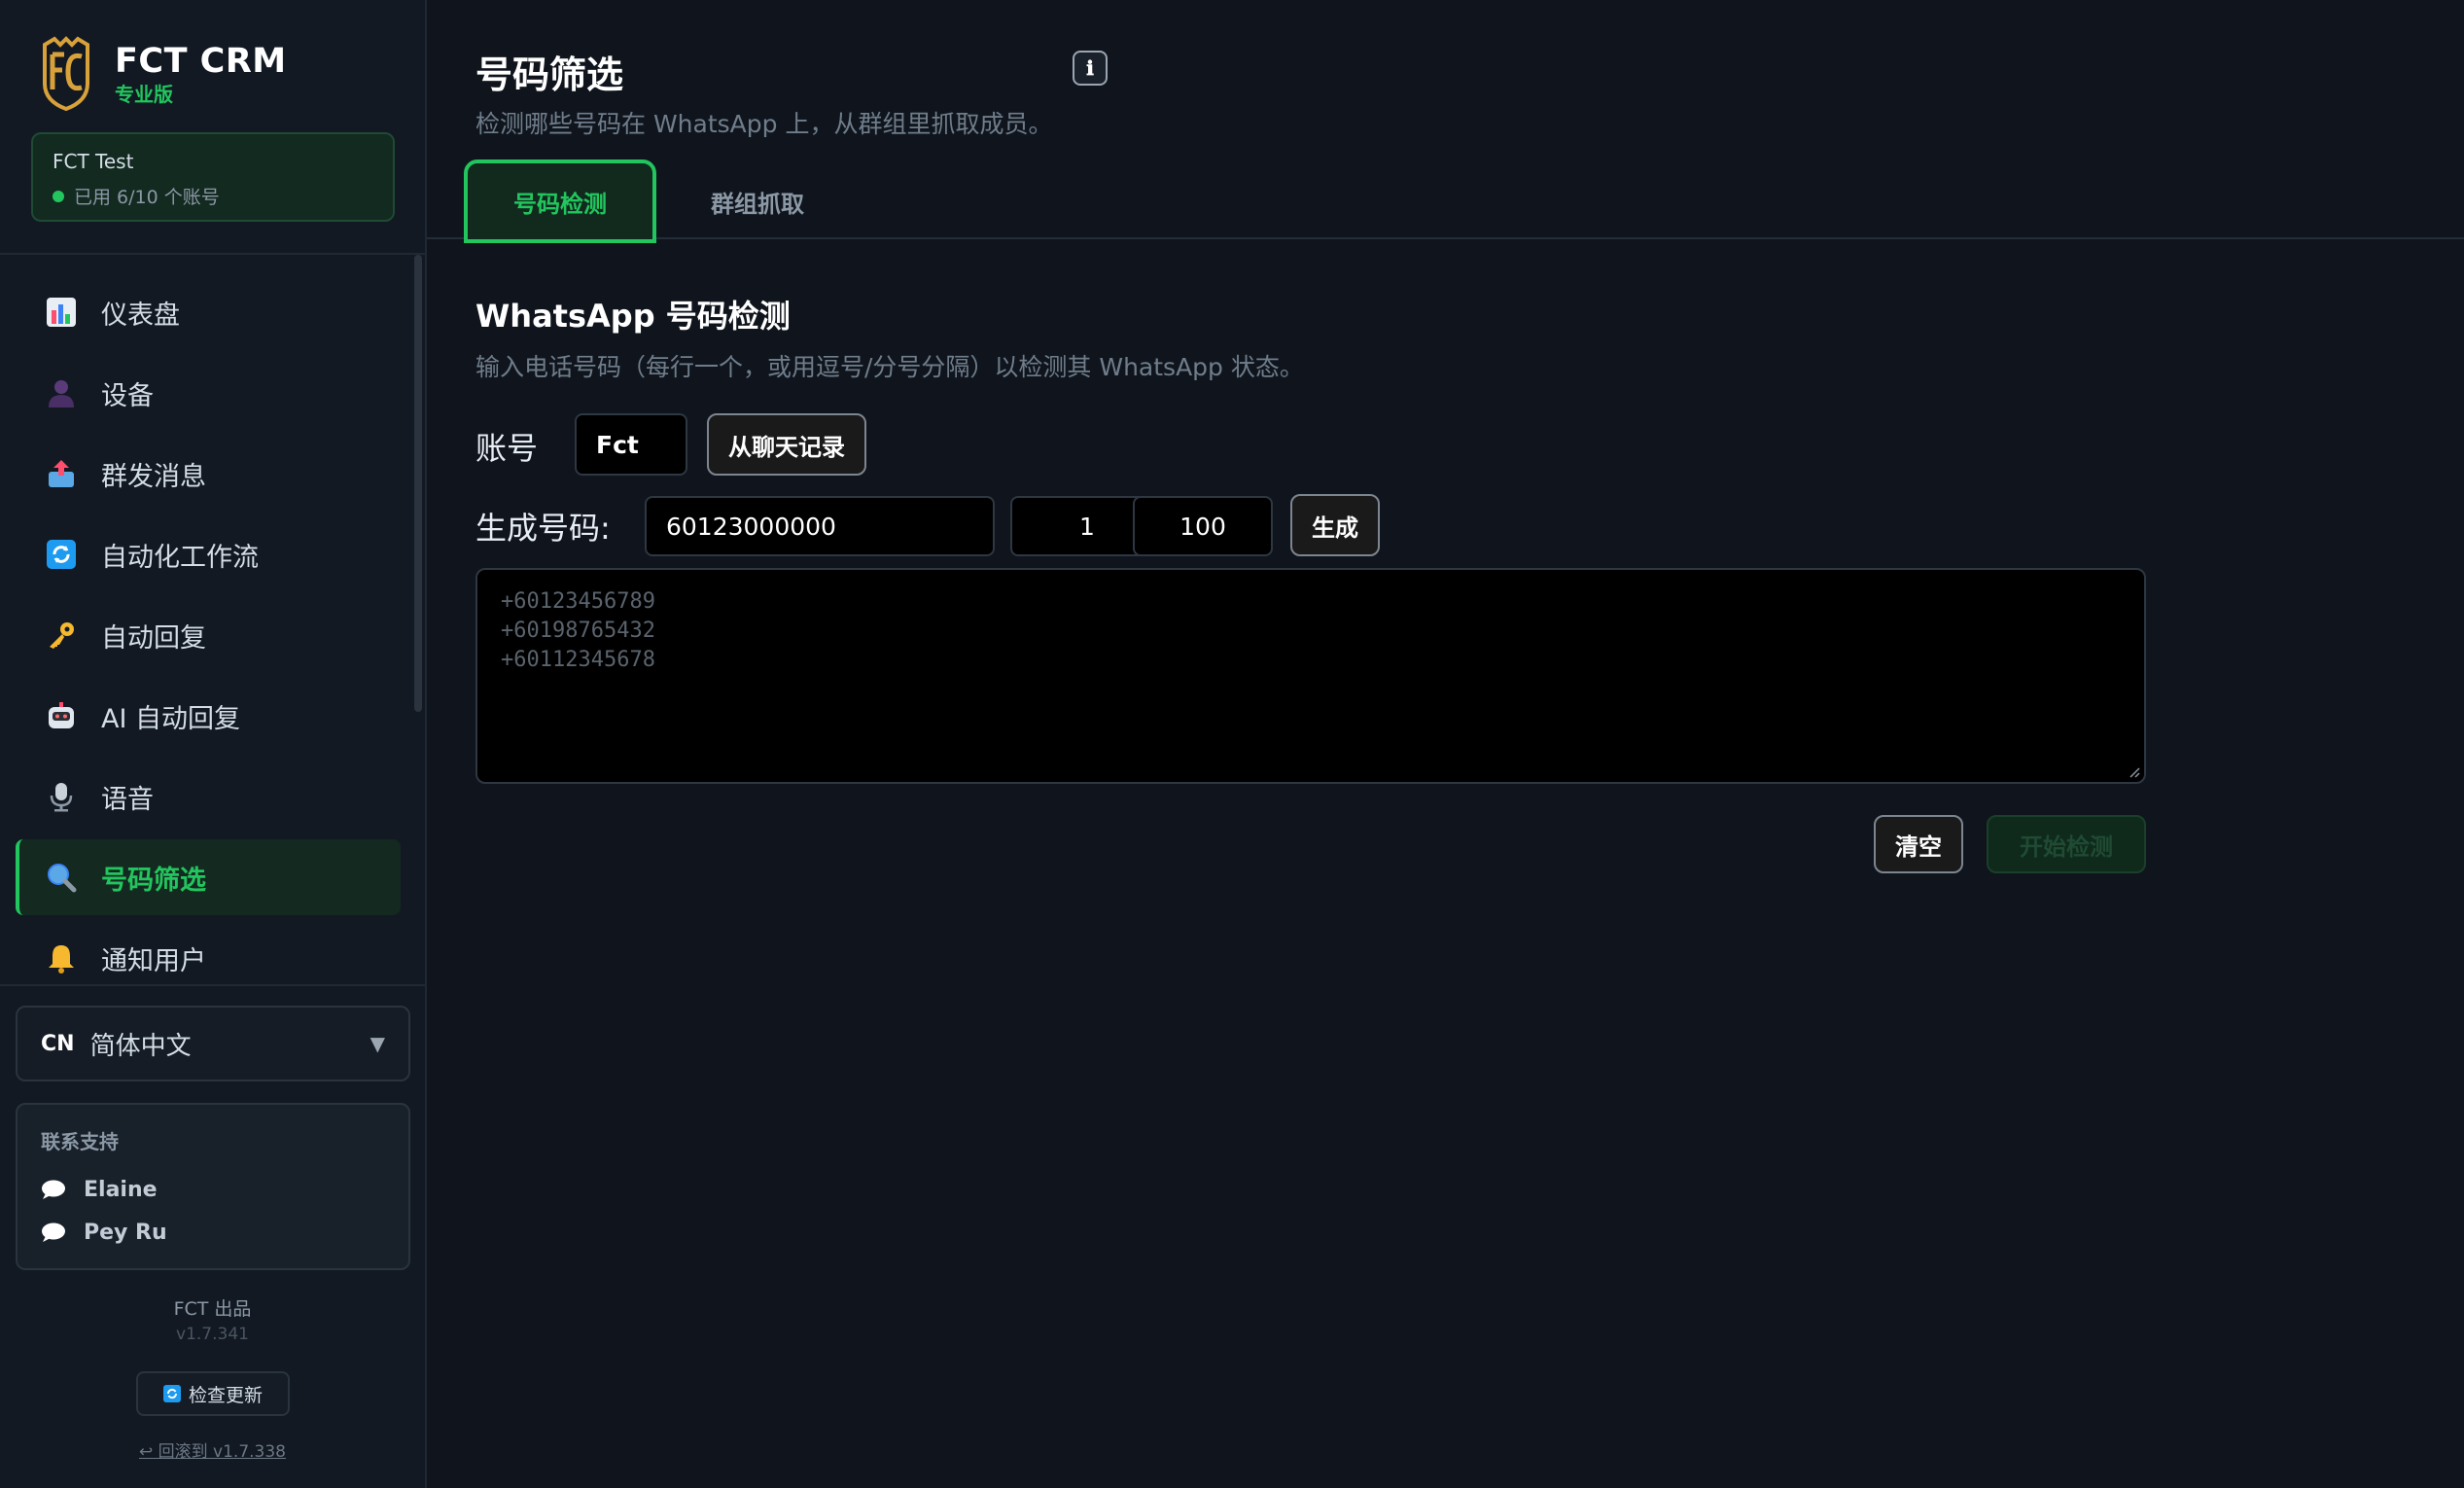 The width and height of the screenshot is (2464, 1488). What do you see at coordinates (153, 477) in the screenshot?
I see `sidebar-item-label: 群发消息` at bounding box center [153, 477].